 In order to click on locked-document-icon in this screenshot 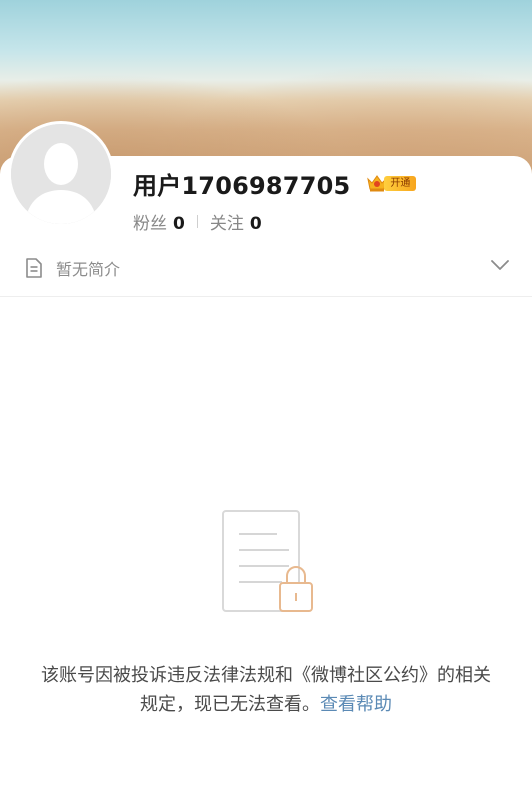, I will do `click(267, 561)`.